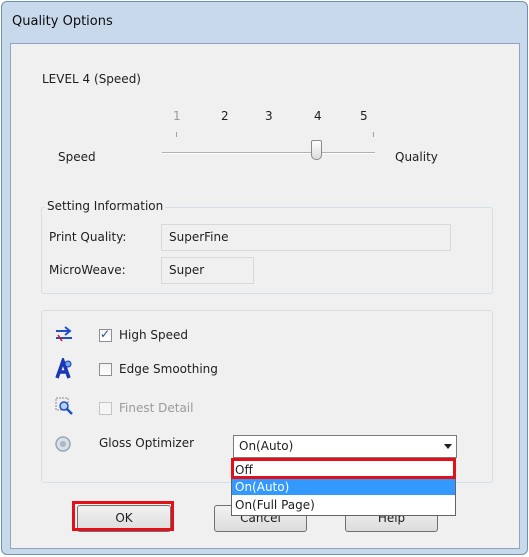  Describe the element at coordinates (225, 116) in the screenshot. I see `slider-tick-label-2: 2` at that location.